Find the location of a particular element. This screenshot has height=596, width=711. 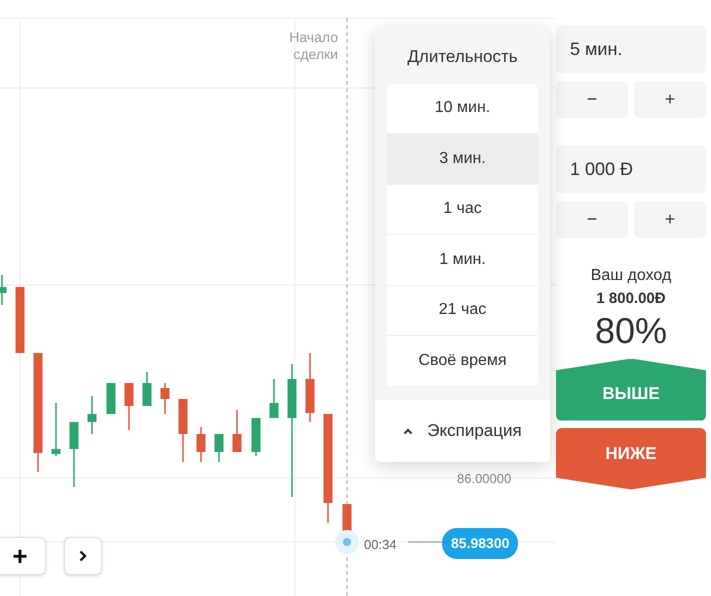

current-price-badge: 85.98300 is located at coordinates (480, 543).